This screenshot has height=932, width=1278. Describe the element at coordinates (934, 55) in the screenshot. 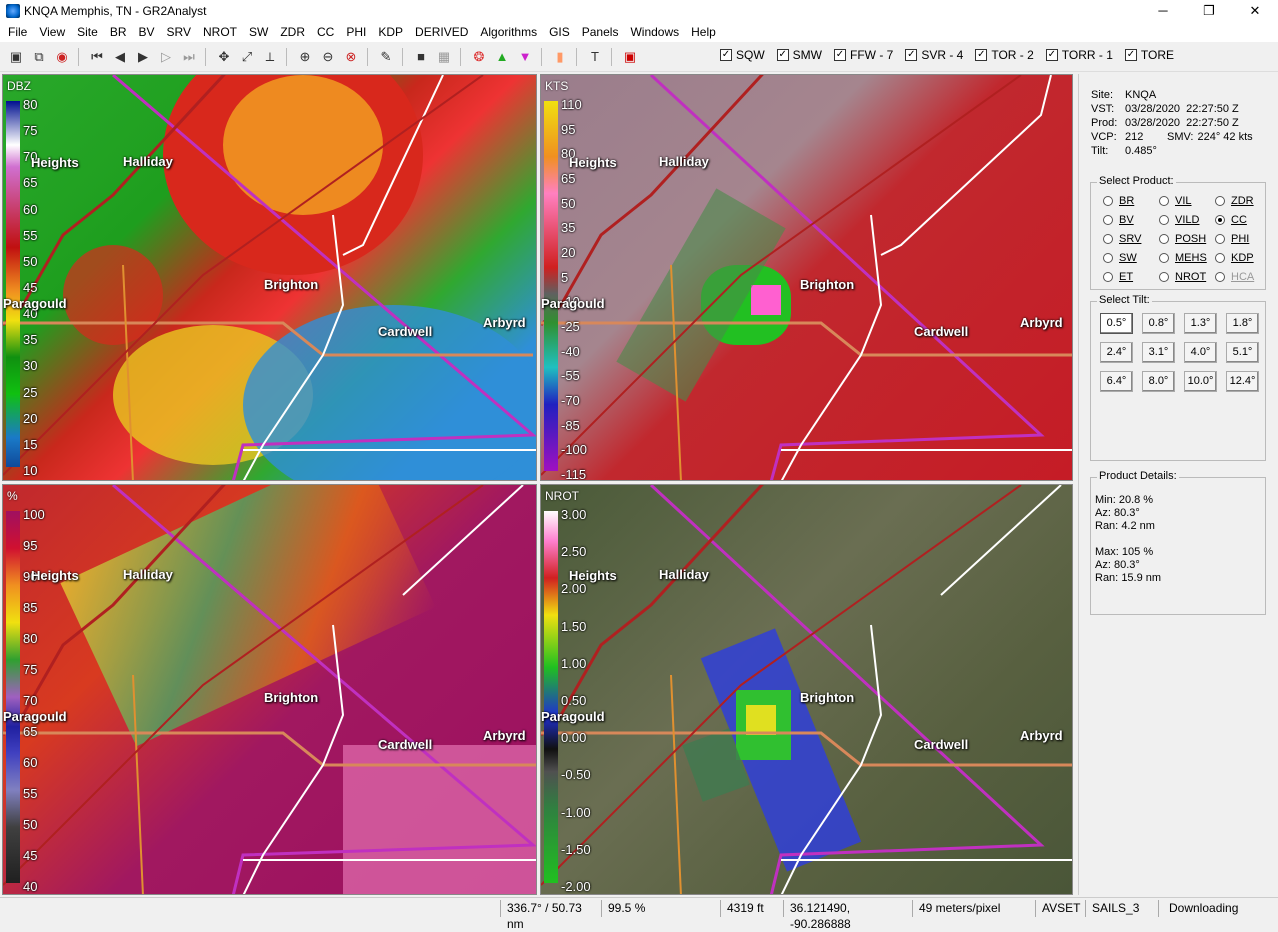

I see `warning-filter-svr: ✓ SVR - 4` at that location.